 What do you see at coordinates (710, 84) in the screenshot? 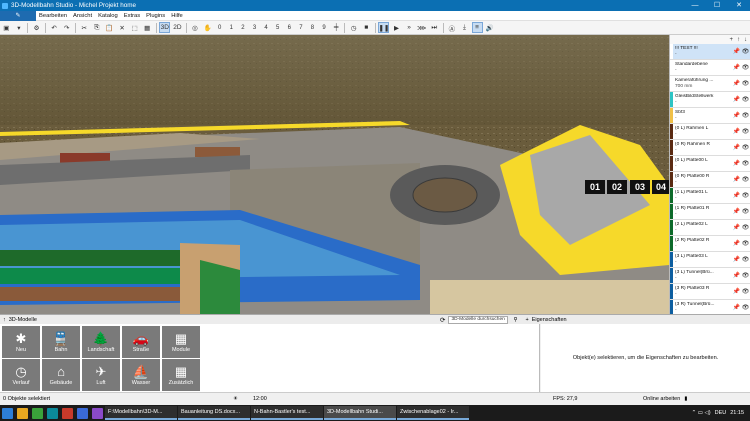
I see `layer-item: Kameraführung ... 700 mm 📌 👁` at bounding box center [710, 84].